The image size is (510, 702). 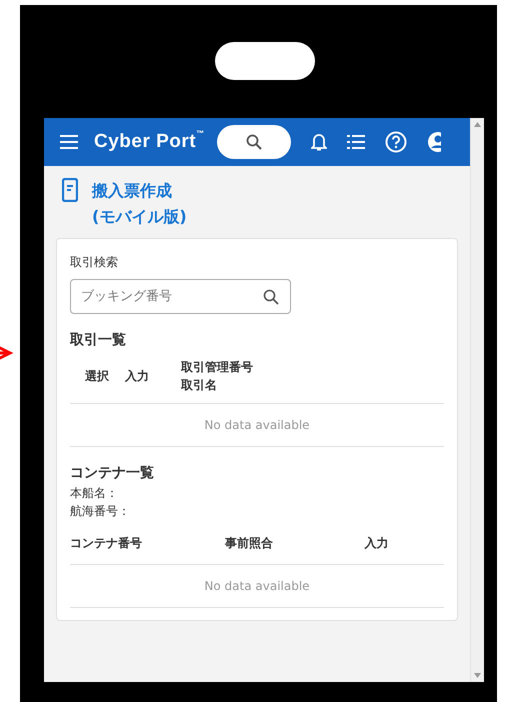 I want to click on section-title: 取引一覧, so click(x=98, y=340).